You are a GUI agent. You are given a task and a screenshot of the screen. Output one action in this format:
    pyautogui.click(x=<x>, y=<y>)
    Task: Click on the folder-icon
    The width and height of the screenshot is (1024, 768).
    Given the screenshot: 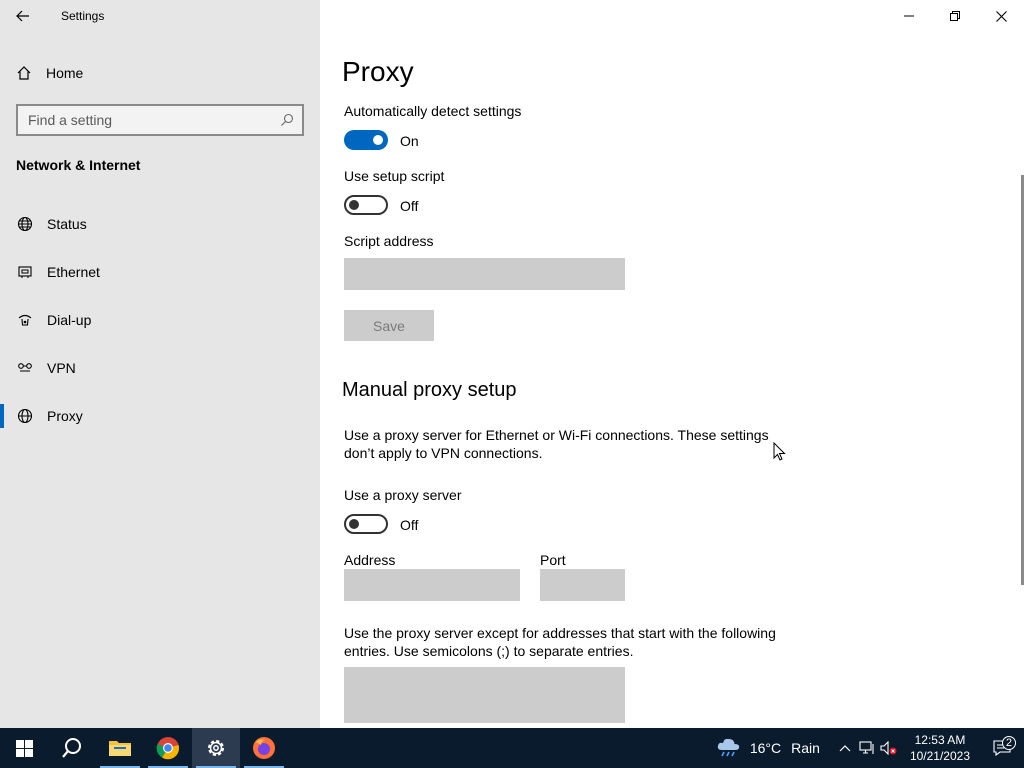 What is the action you would take?
    pyautogui.click(x=120, y=748)
    